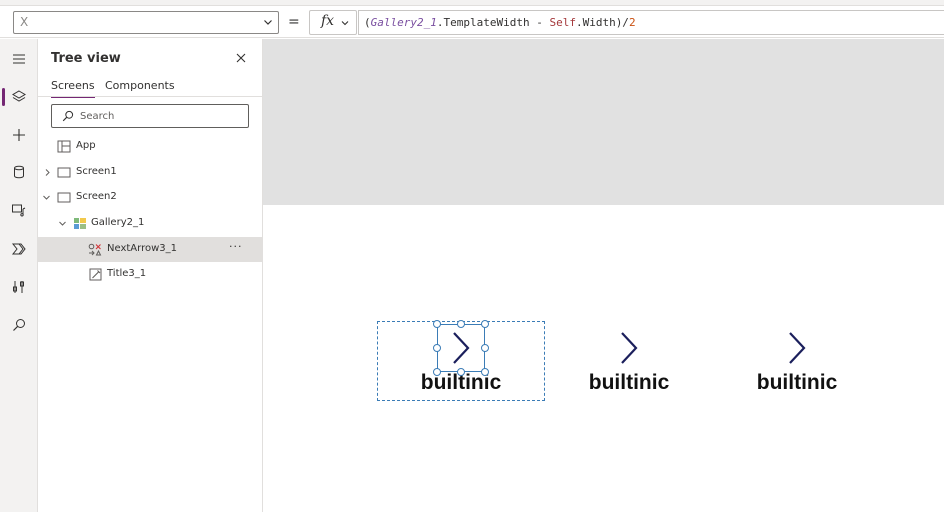  Describe the element at coordinates (437, 372) in the screenshot. I see `resize-handle-bottom-left` at that location.